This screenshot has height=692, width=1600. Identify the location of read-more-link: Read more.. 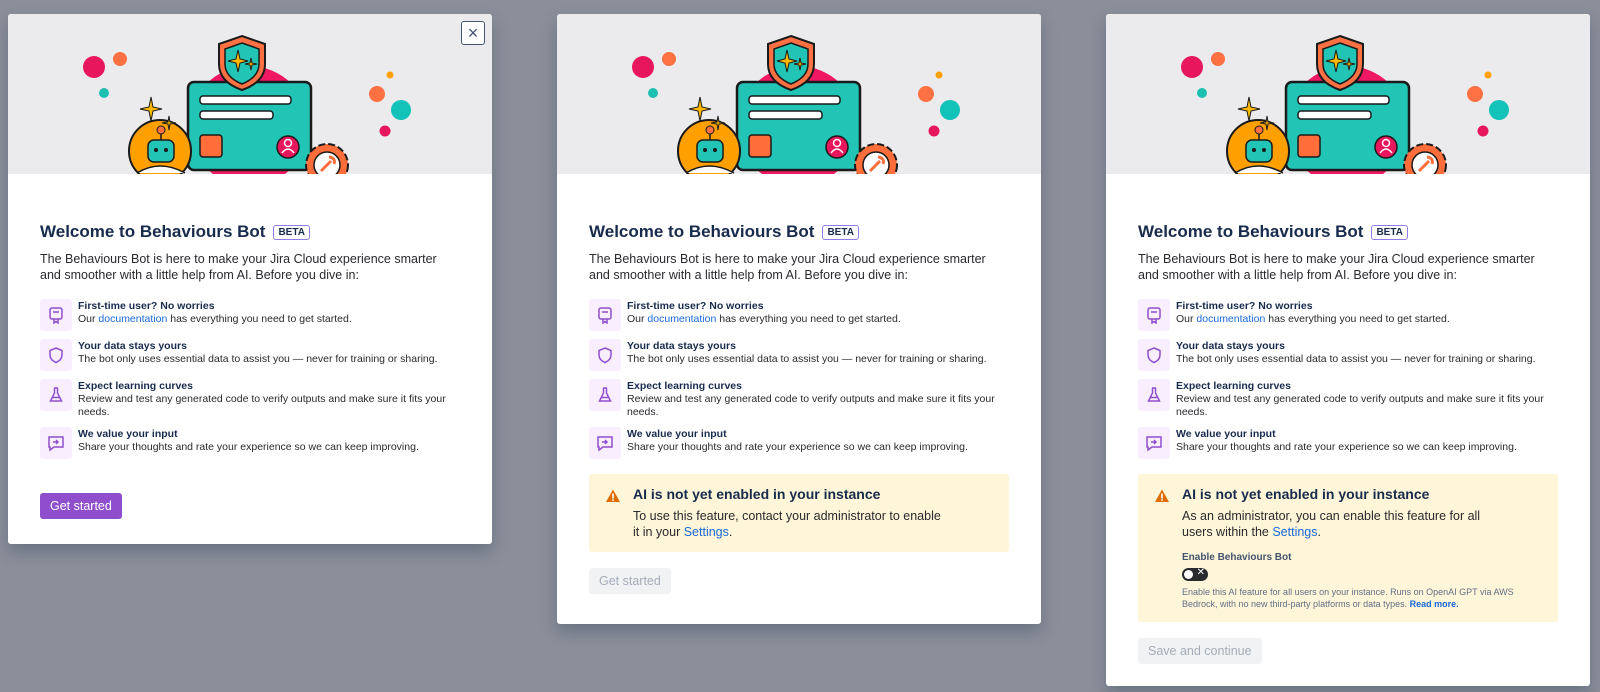
(1434, 604).